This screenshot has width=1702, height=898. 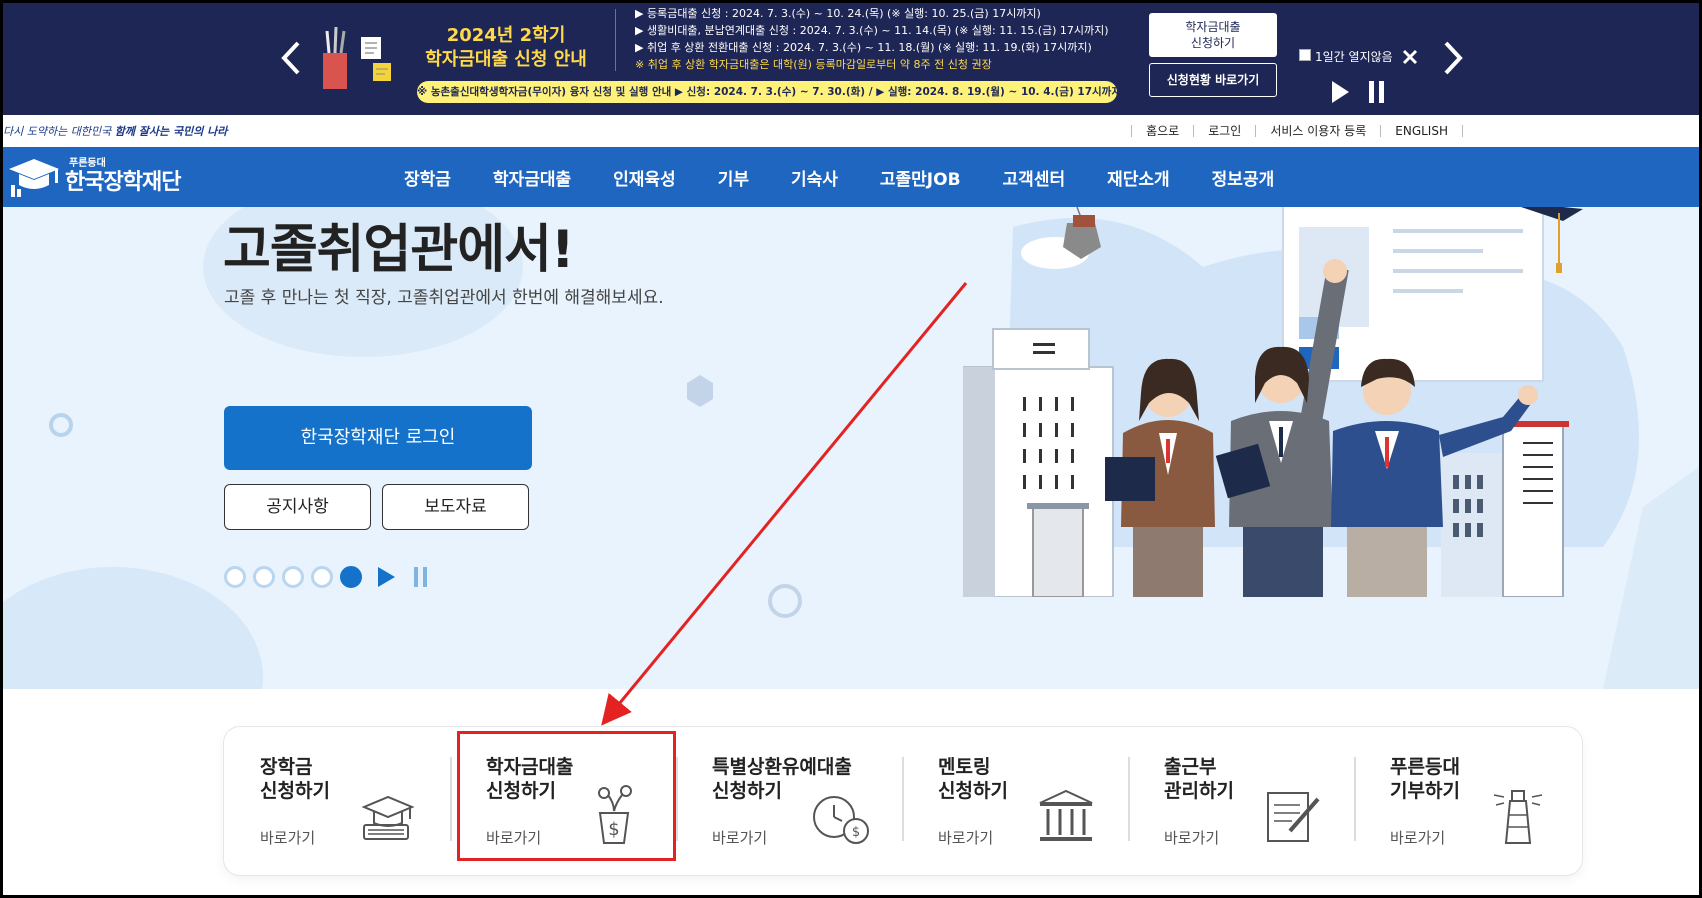 What do you see at coordinates (357, 57) in the screenshot?
I see `stationery-illustration-icon` at bounding box center [357, 57].